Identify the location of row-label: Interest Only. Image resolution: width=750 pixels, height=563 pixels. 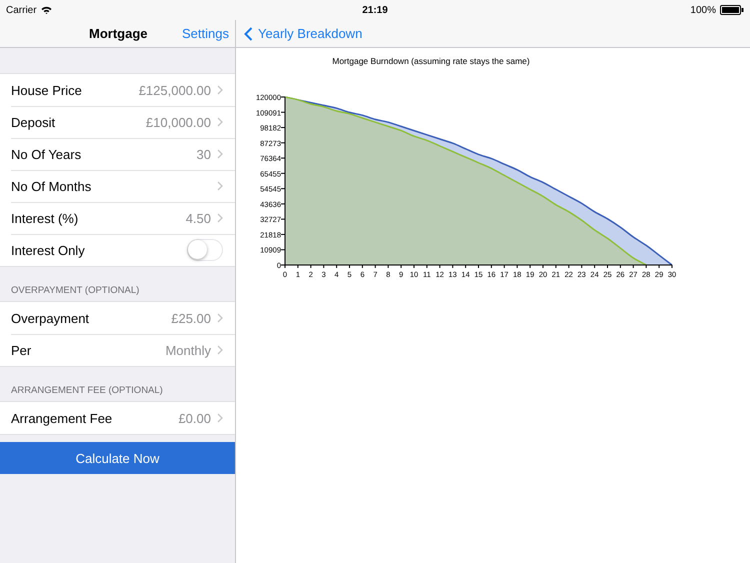
(48, 250).